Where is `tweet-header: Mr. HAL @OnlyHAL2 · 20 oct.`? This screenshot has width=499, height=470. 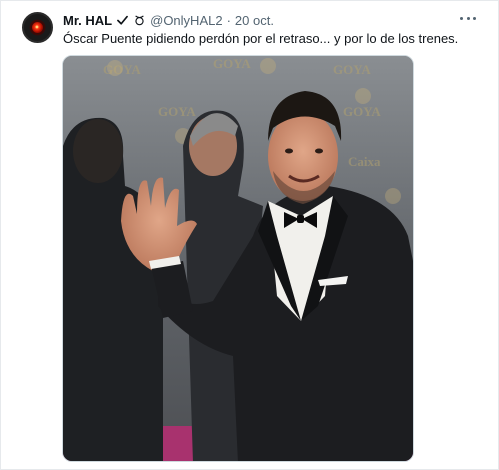 tweet-header: Mr. HAL @OnlyHAL2 · 20 oct. is located at coordinates (168, 20).